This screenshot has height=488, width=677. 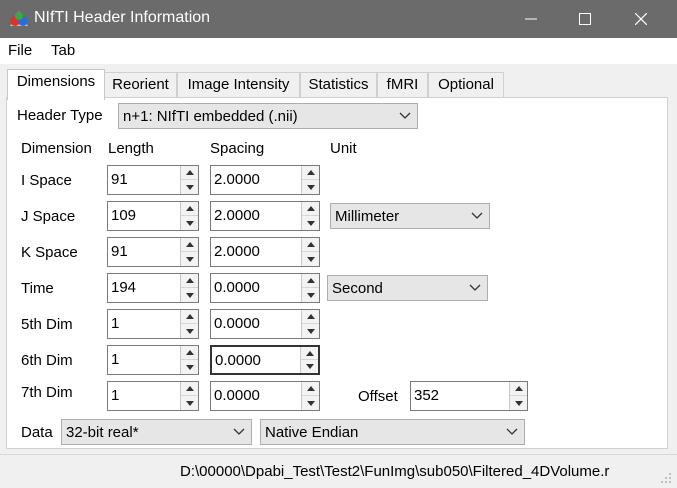 What do you see at coordinates (210, 116) in the screenshot?
I see `header-type-value: n+1: NIfTI embedded (.nii)` at bounding box center [210, 116].